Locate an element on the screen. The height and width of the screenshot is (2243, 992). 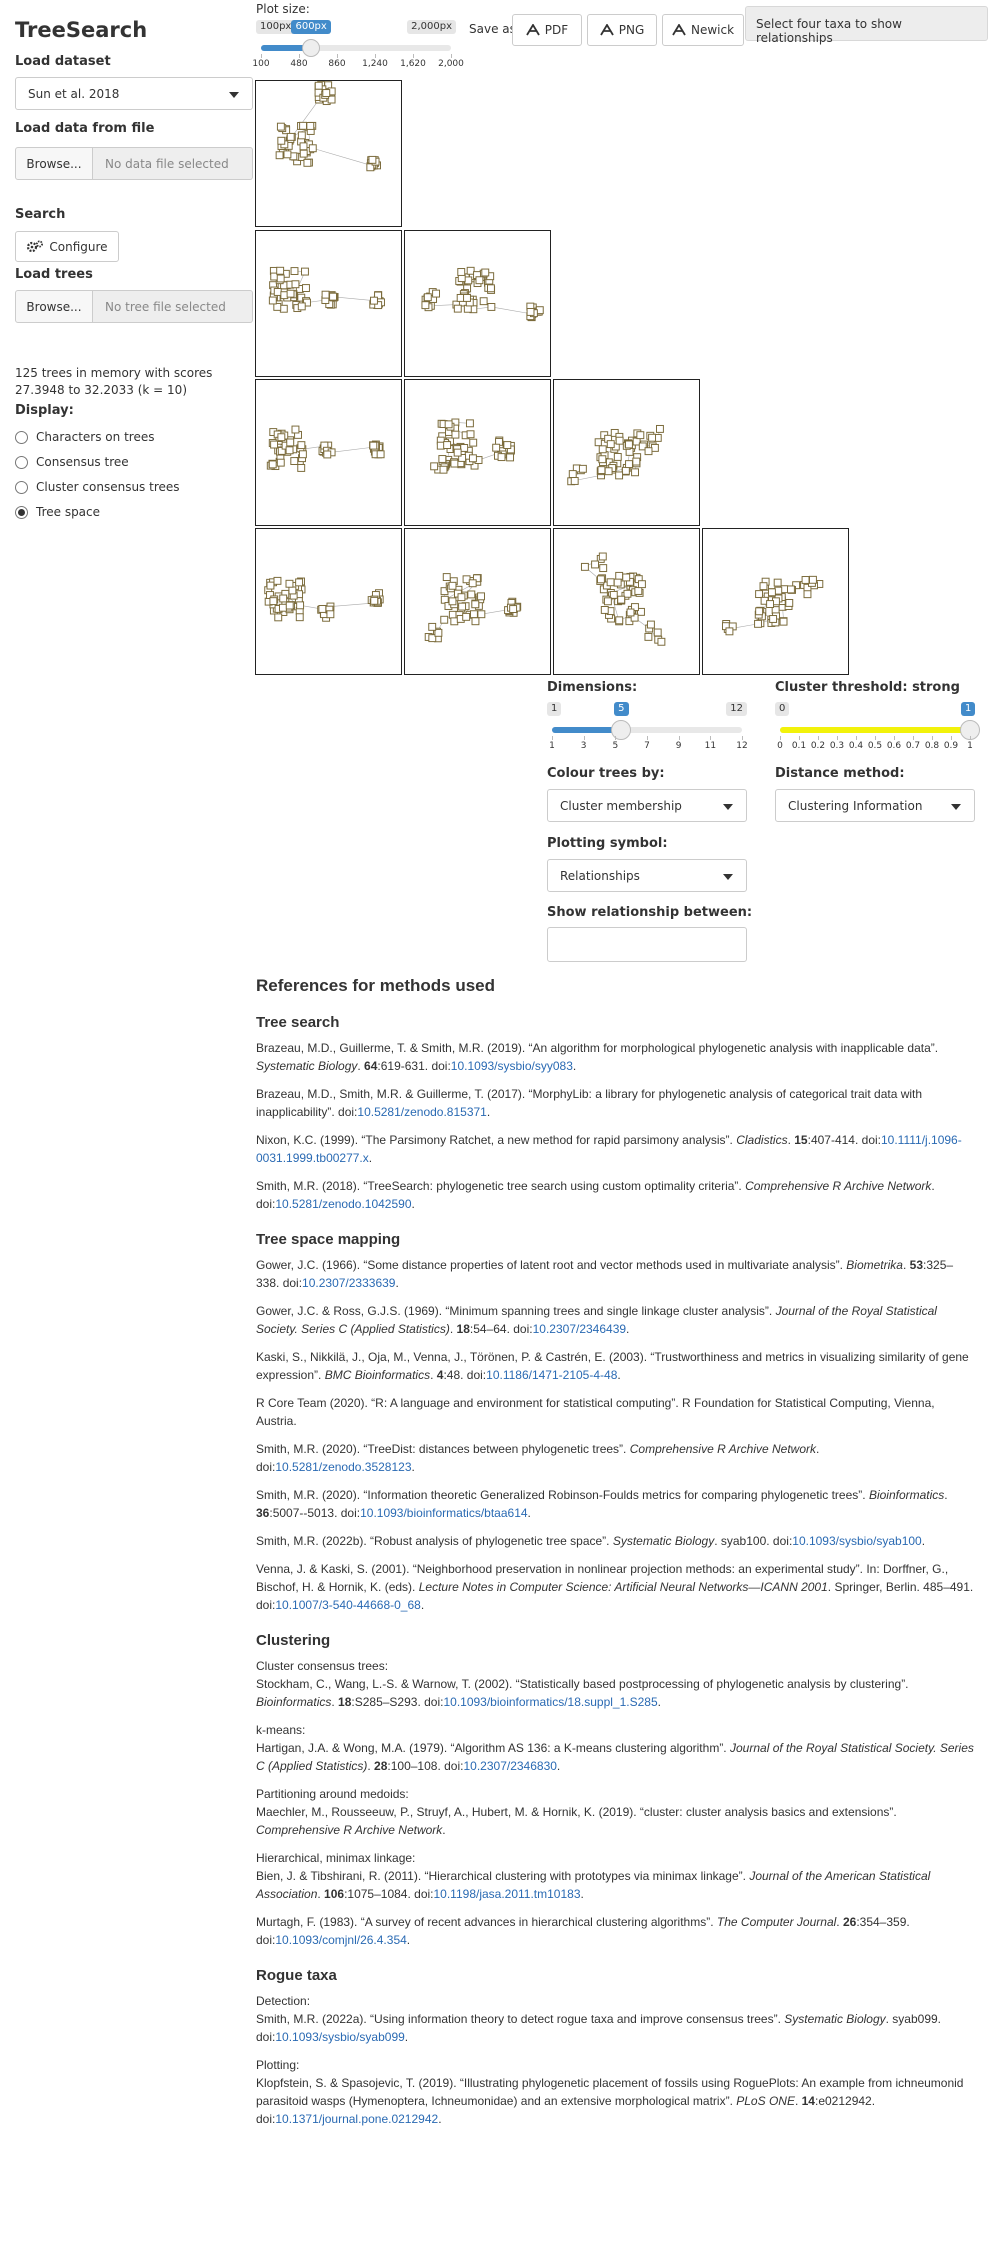
dataset-select: Sun et al. 2018 is located at coordinates (134, 93).